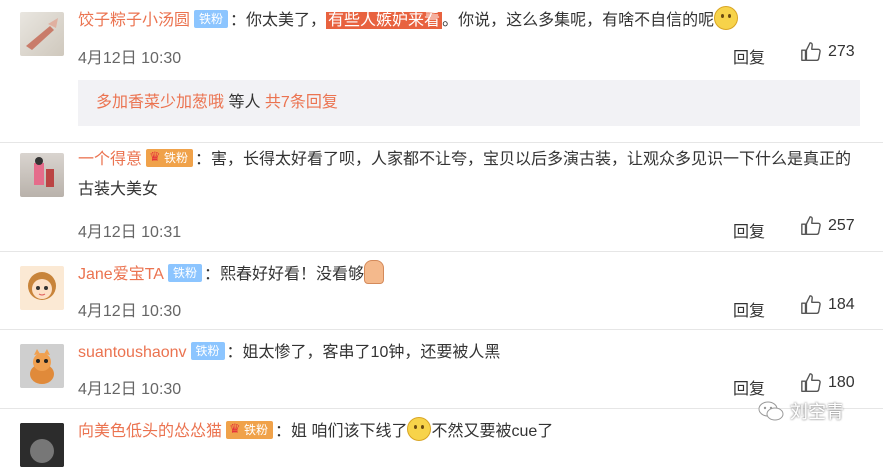  I want to click on view-replies-link: 共7条回复, so click(301, 102).